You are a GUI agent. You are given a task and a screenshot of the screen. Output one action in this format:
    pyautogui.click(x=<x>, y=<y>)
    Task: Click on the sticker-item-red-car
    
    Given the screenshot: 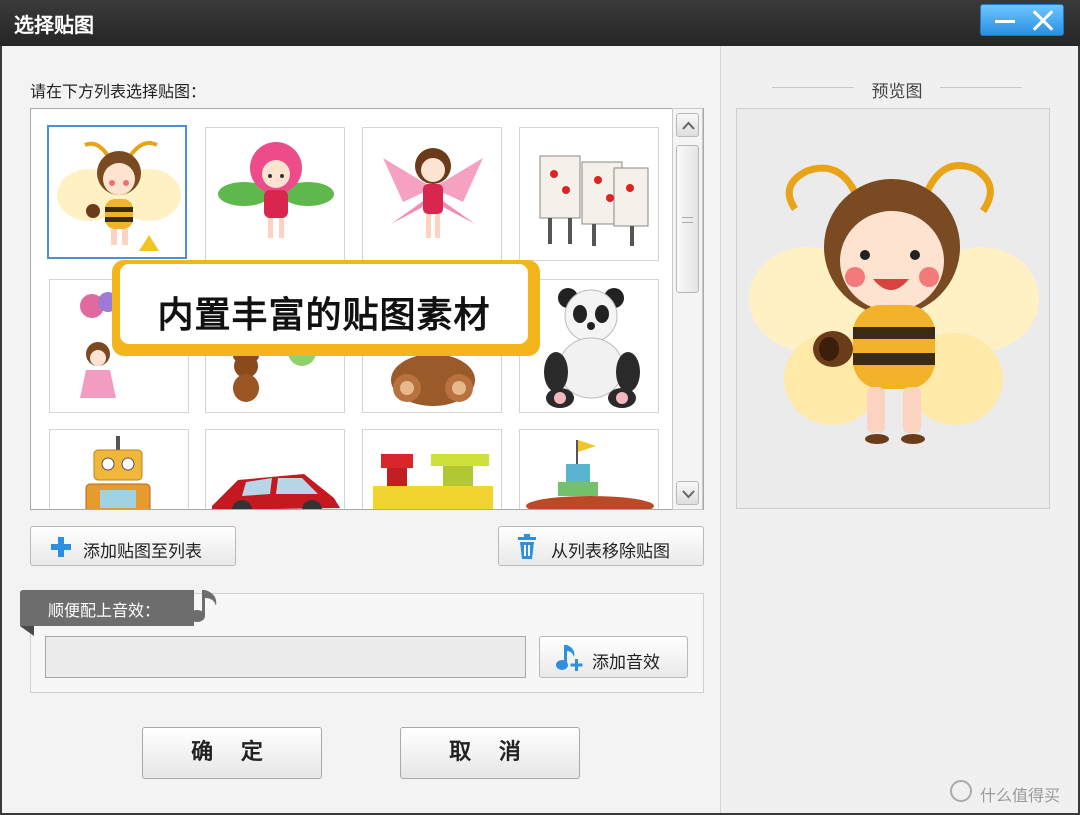 What is the action you would take?
    pyautogui.click(x=275, y=469)
    